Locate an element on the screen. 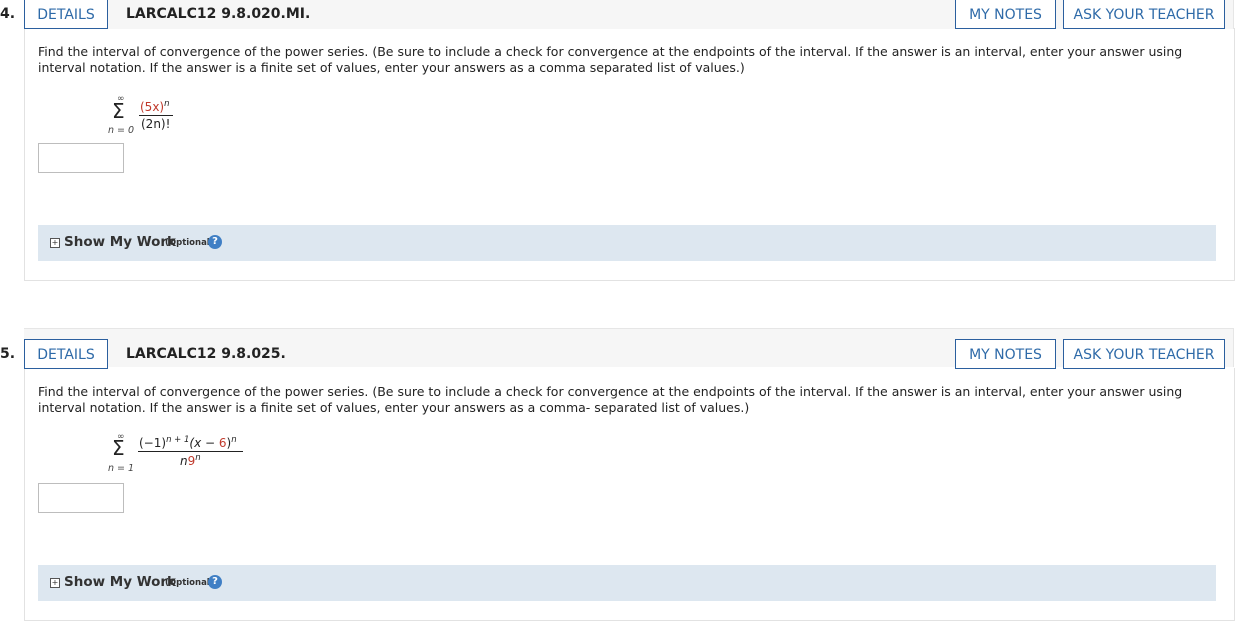 The height and width of the screenshot is (640, 1244). series-denominator: (2n)! is located at coordinates (156, 124).